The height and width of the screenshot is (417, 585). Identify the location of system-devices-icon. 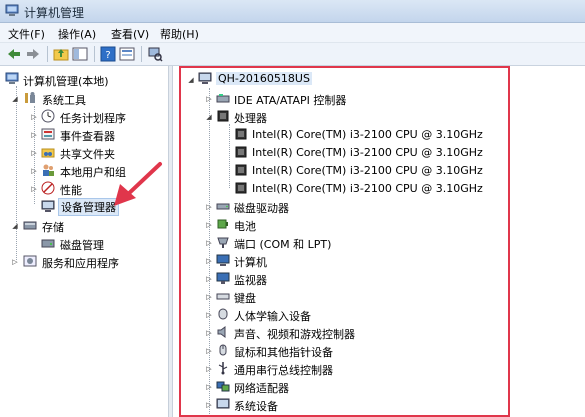
(223, 403).